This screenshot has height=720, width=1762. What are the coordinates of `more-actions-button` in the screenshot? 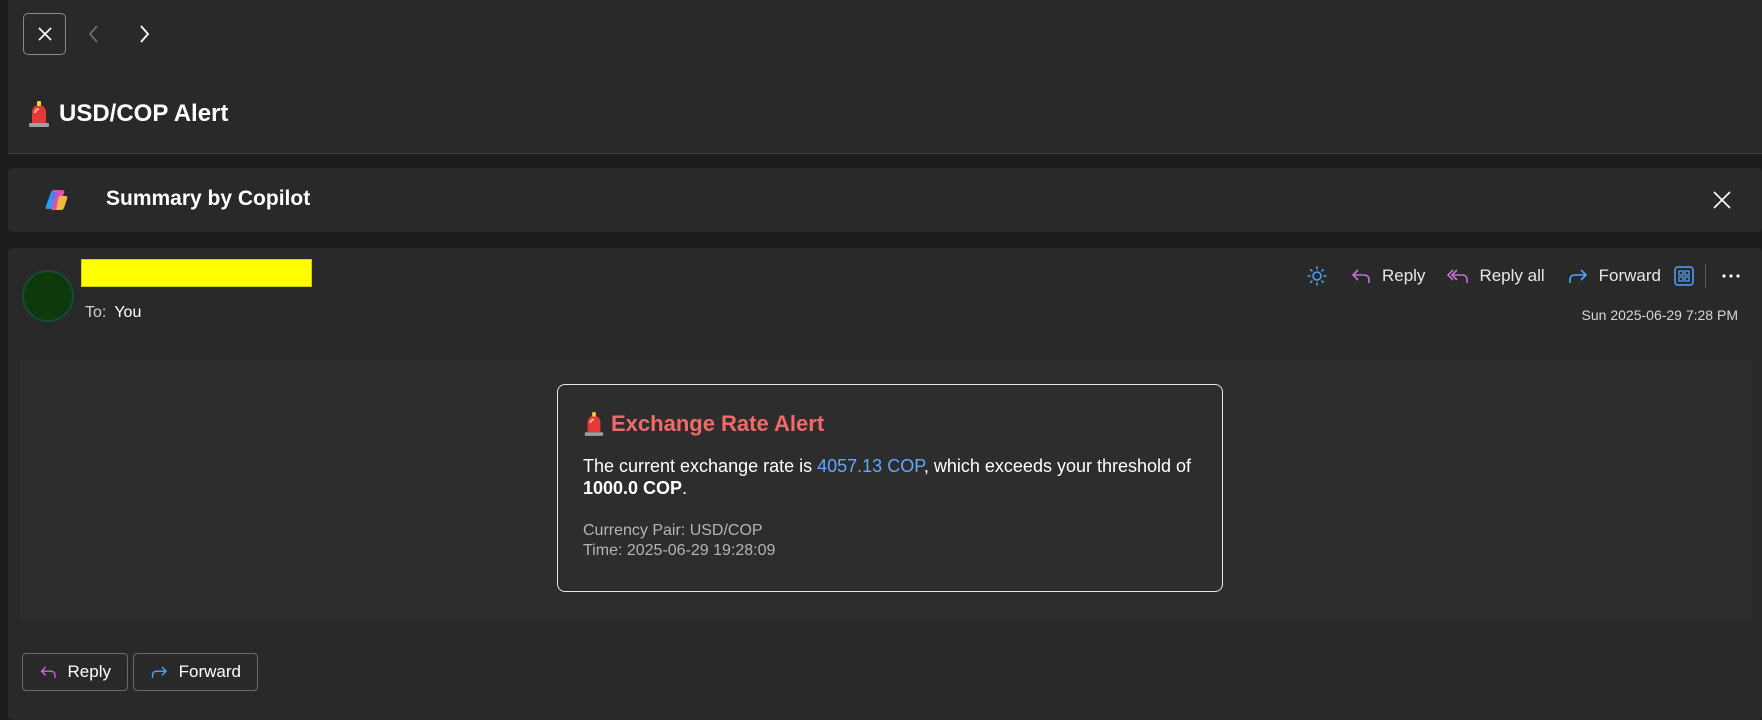 It's located at (1731, 276).